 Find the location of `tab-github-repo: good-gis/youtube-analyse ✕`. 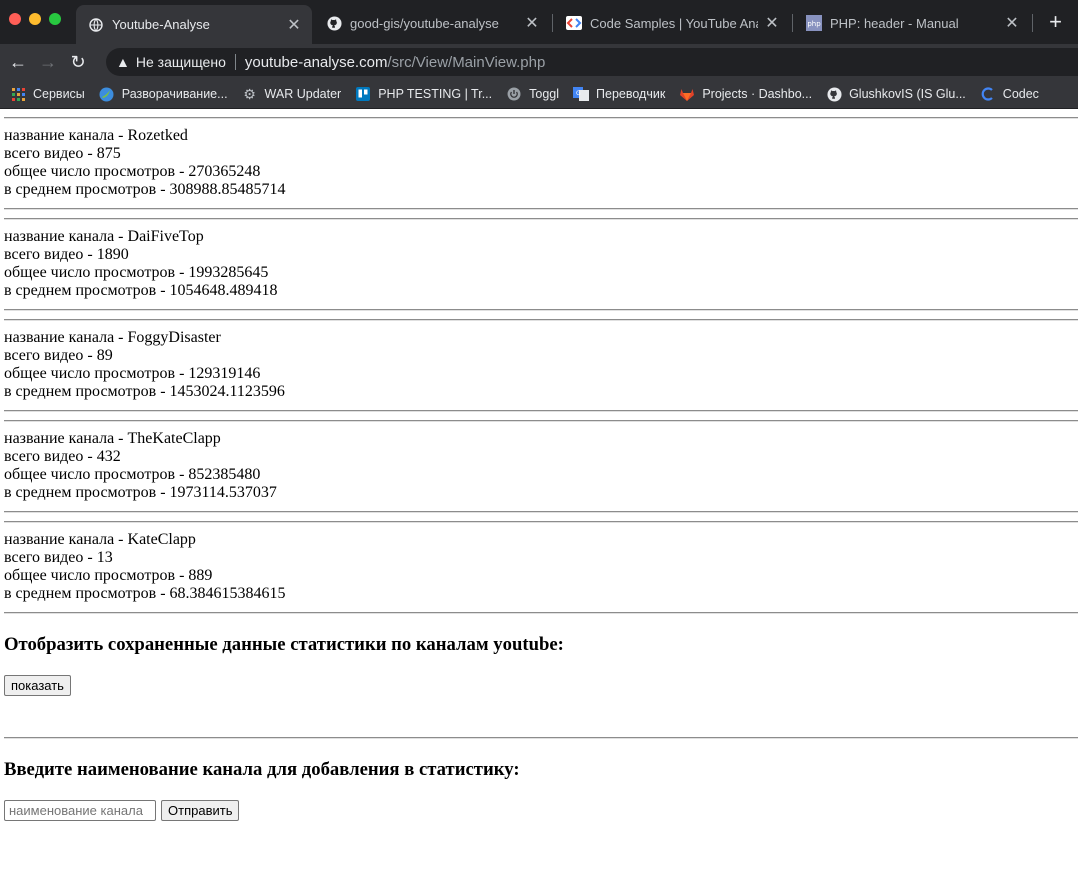

tab-github-repo: good-gis/youtube-analyse ✕ is located at coordinates (432, 23).